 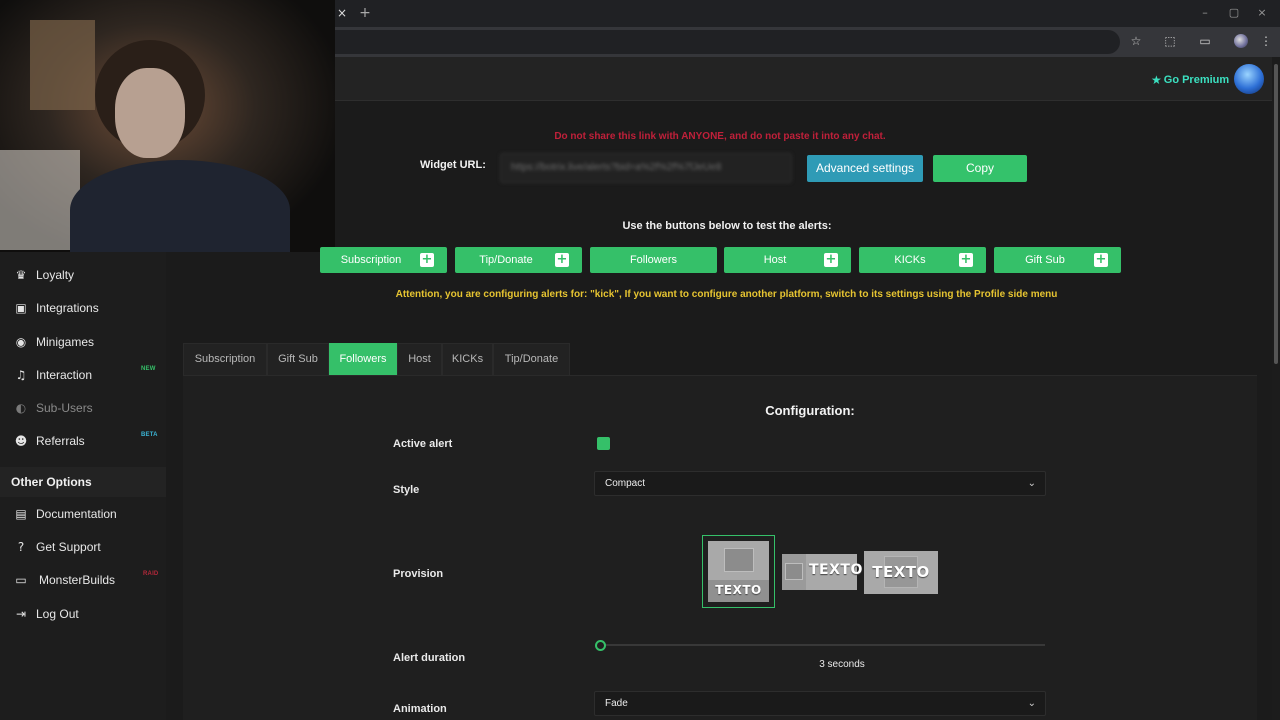 I want to click on tab-kicks: KICKs, so click(x=467, y=359).